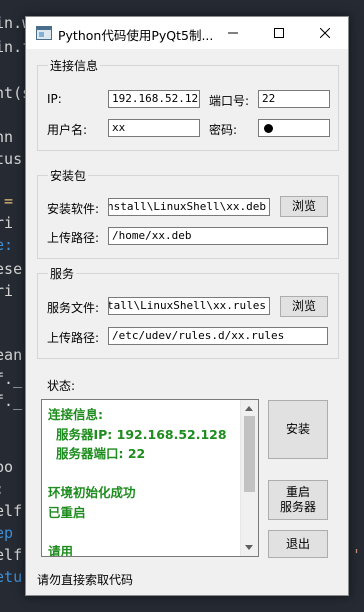 This screenshot has width=364, height=612. I want to click on port-input: 22, so click(294, 99).